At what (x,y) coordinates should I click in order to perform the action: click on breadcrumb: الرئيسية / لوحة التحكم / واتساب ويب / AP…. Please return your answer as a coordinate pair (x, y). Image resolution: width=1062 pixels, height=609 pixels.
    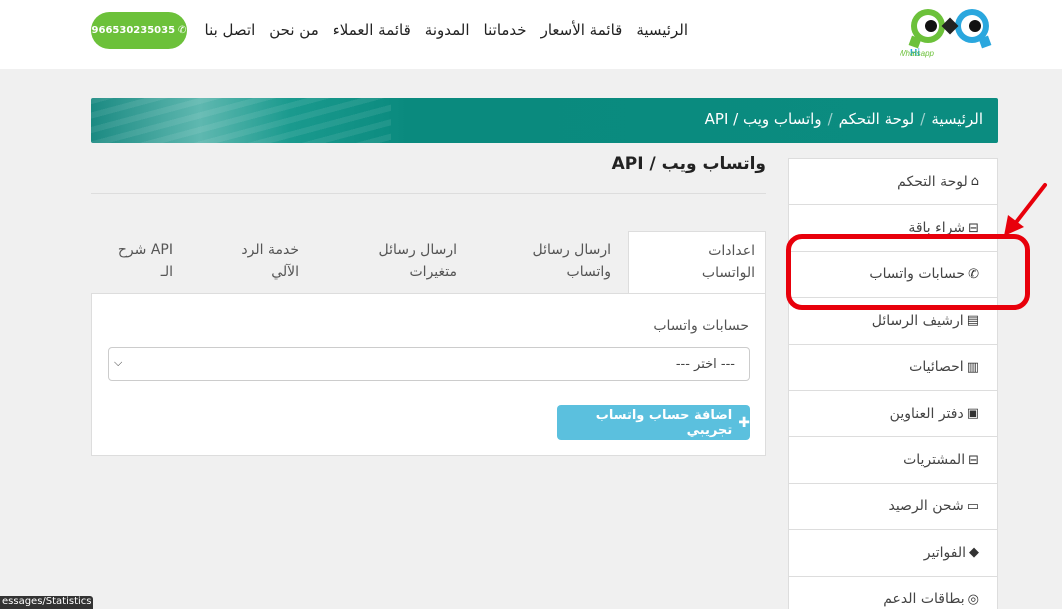
    Looking at the image, I should click on (841, 119).